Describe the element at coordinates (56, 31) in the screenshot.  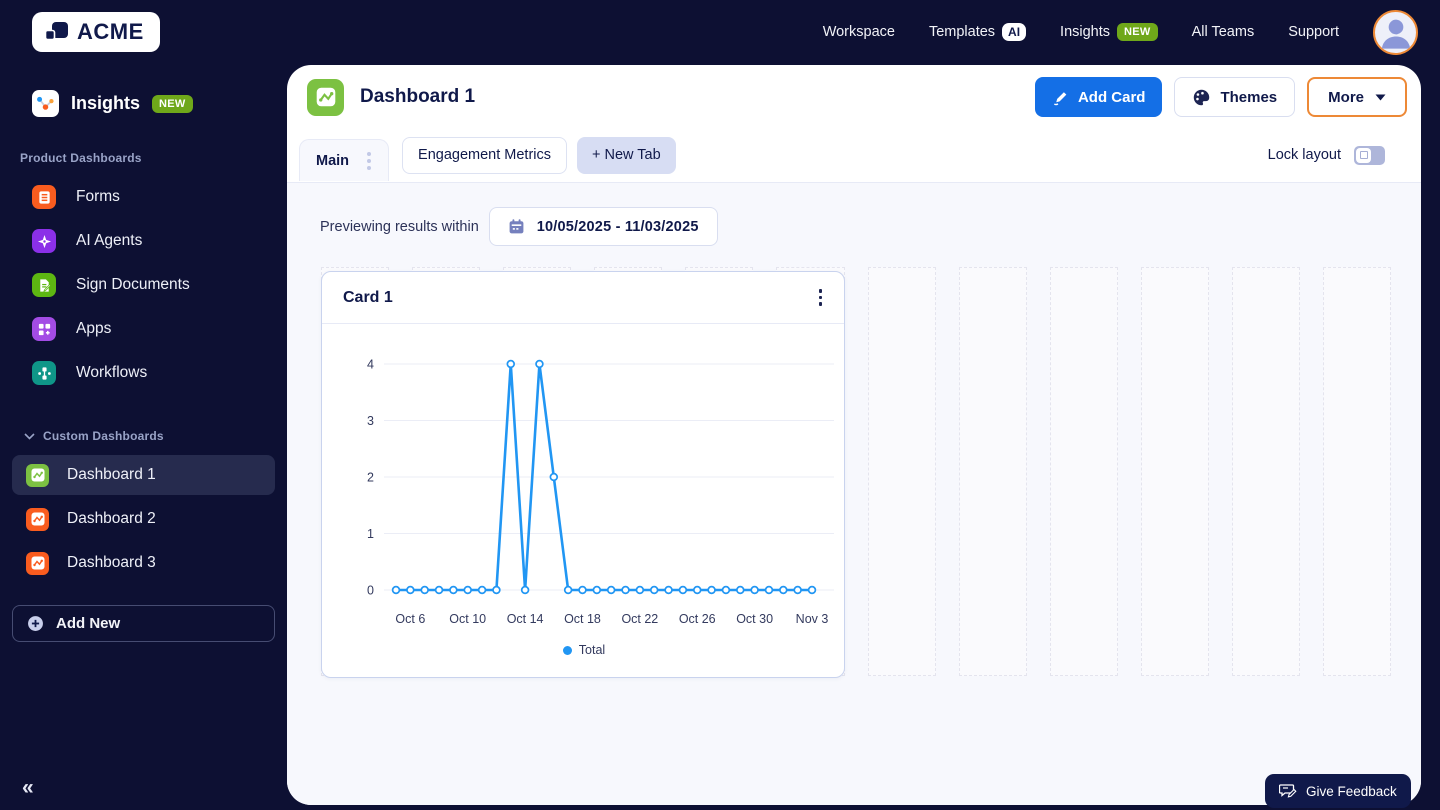
I see `acme-logo-icon` at that location.